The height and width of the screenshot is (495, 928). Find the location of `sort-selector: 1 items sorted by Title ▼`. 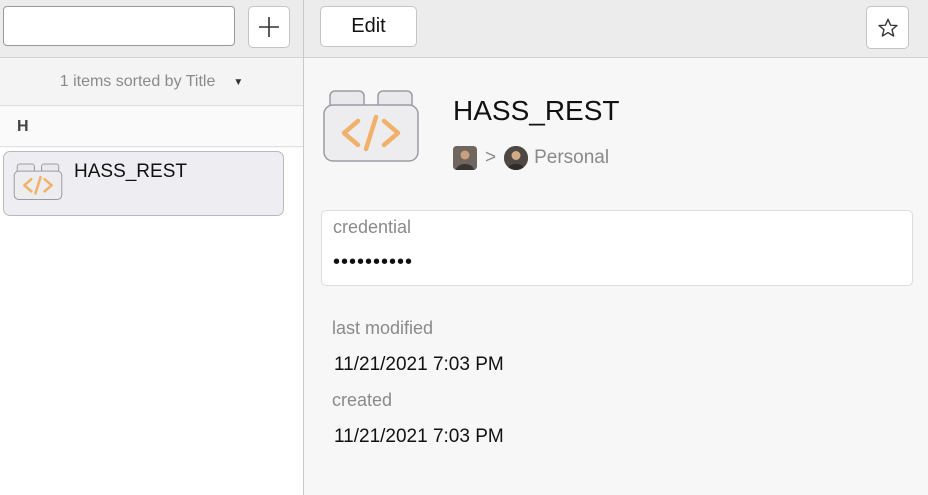

sort-selector: 1 items sorted by Title ▼ is located at coordinates (151, 82).